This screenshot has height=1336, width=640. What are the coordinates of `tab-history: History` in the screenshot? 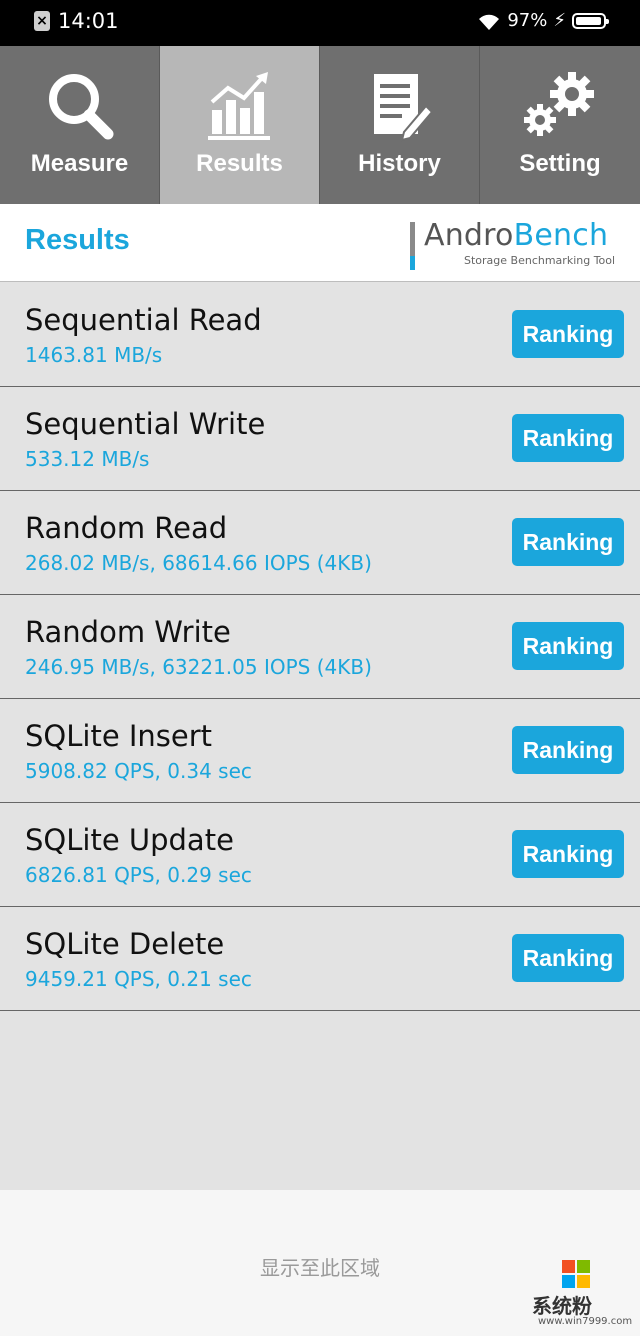 It's located at (400, 125).